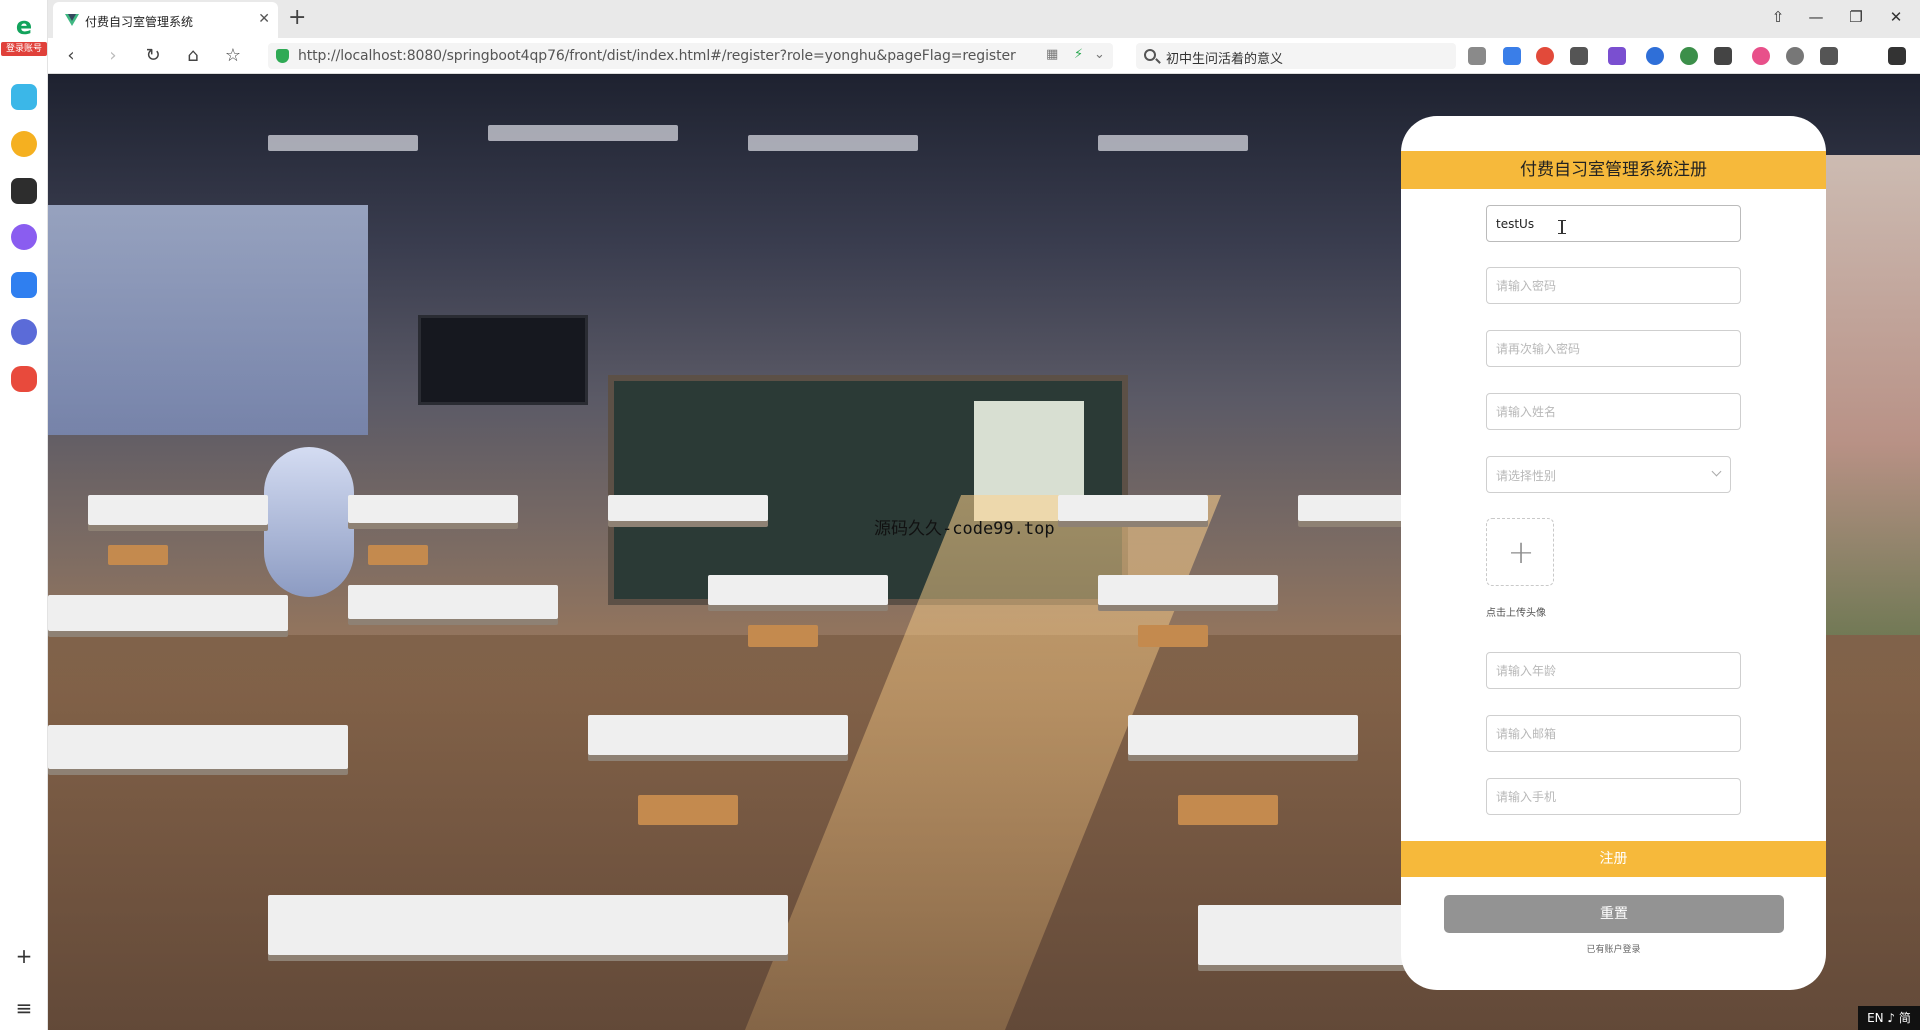  Describe the element at coordinates (1613, 670) in the screenshot. I see `age-input` at that location.